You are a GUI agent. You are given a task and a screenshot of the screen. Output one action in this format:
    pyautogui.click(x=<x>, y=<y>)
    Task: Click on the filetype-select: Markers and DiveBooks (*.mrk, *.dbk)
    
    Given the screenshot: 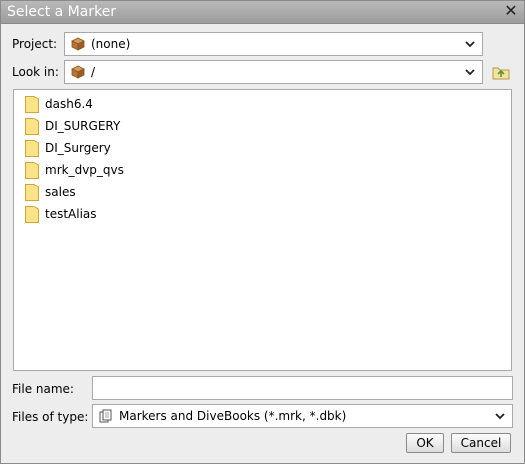 What is the action you would take?
    pyautogui.click(x=302, y=416)
    